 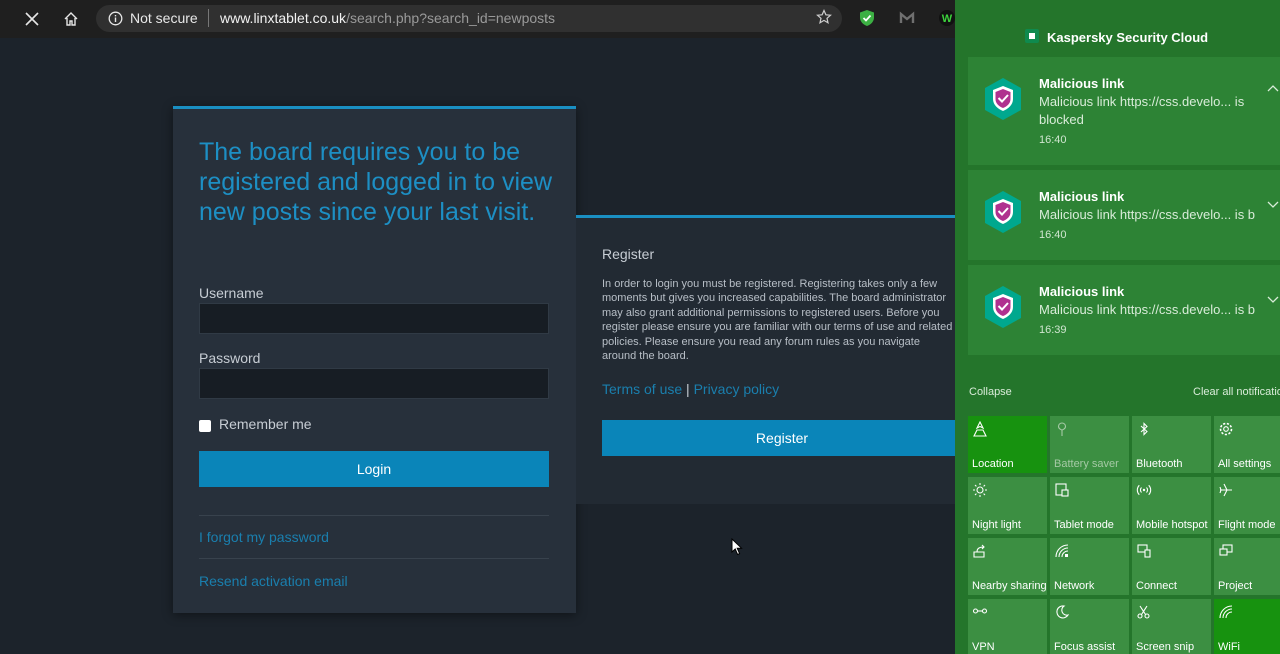 What do you see at coordinates (1144, 490) in the screenshot?
I see `hotspot-icon` at bounding box center [1144, 490].